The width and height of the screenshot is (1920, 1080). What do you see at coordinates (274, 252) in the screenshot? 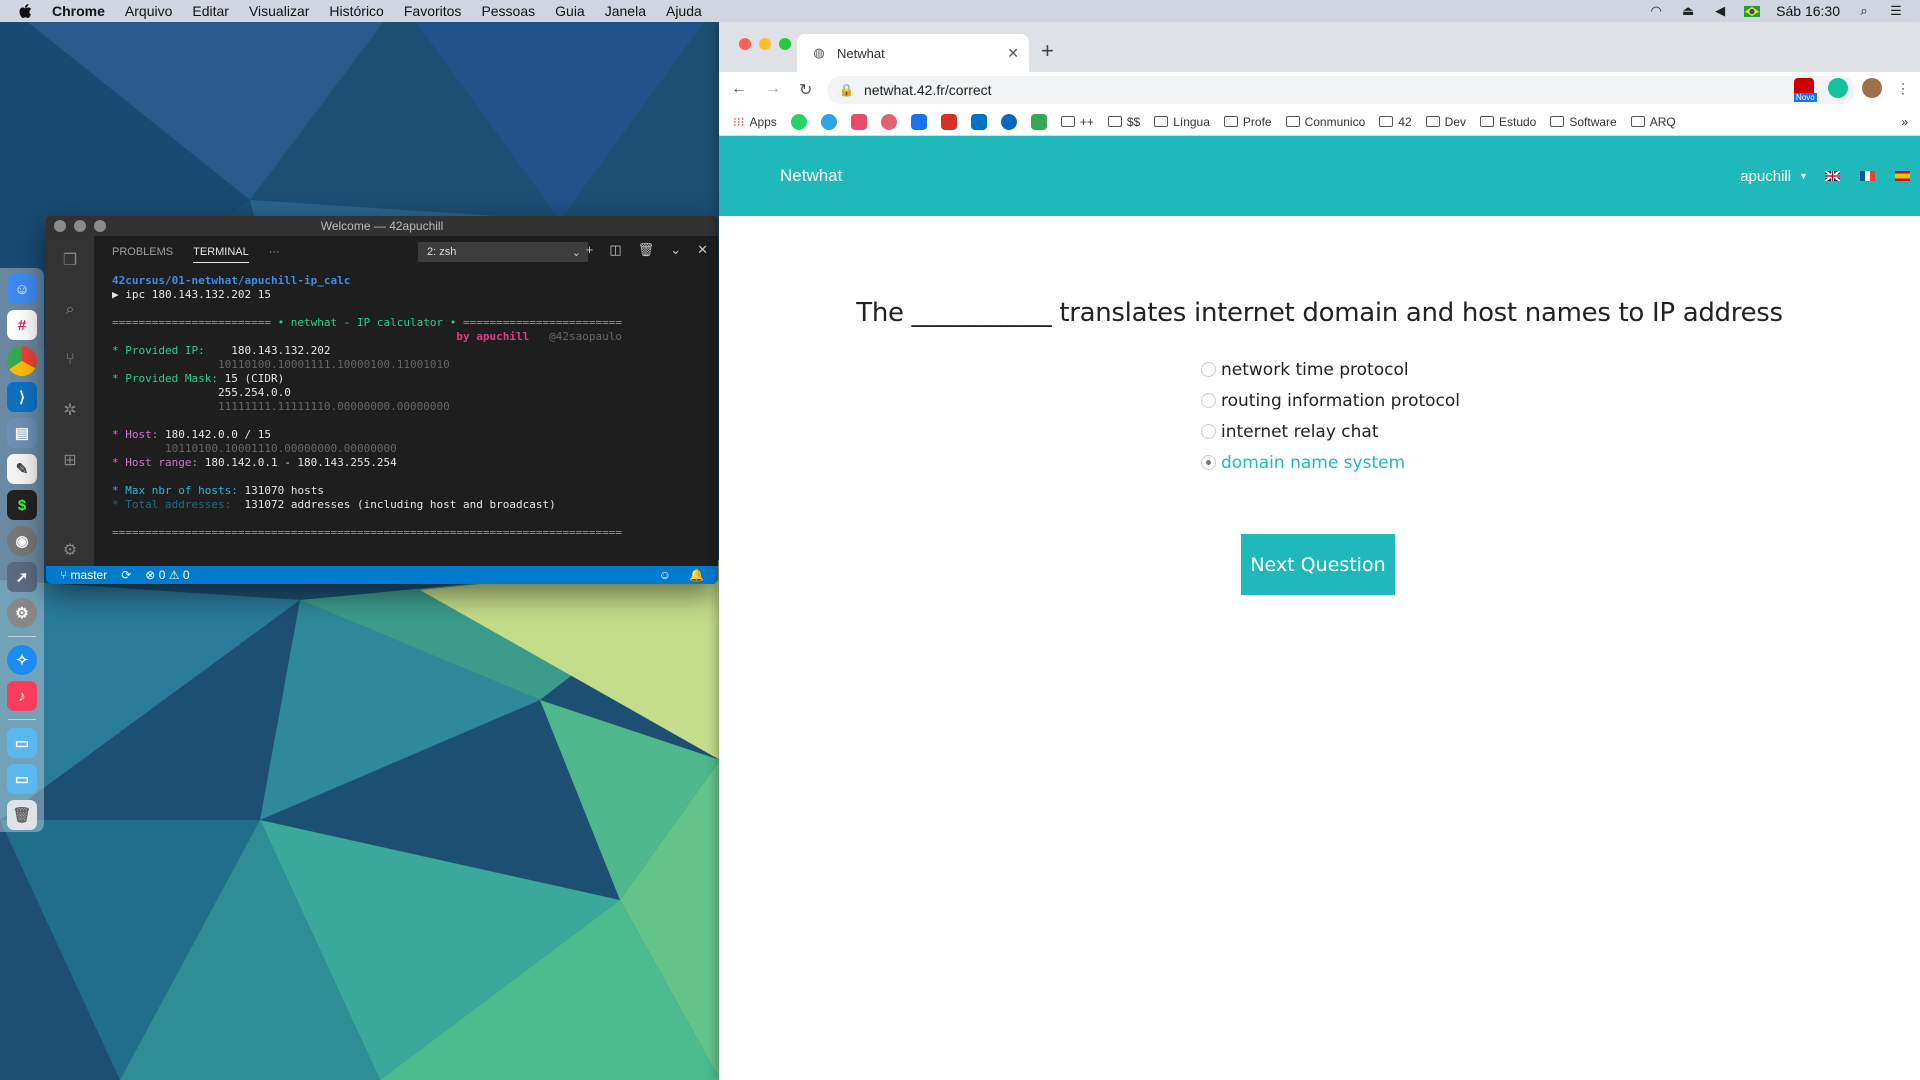
I see `more-actions-icon: ···` at bounding box center [274, 252].